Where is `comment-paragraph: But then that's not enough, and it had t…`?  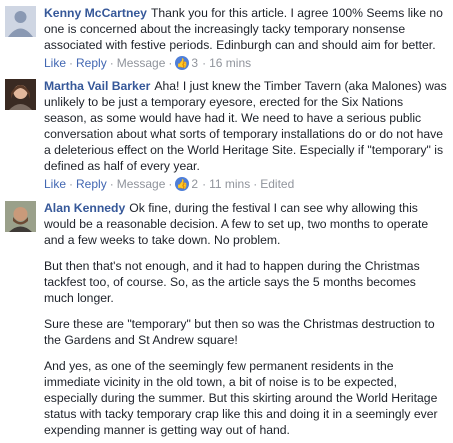
comment-paragraph: But then that's not enough, and it had t… is located at coordinates (232, 282).